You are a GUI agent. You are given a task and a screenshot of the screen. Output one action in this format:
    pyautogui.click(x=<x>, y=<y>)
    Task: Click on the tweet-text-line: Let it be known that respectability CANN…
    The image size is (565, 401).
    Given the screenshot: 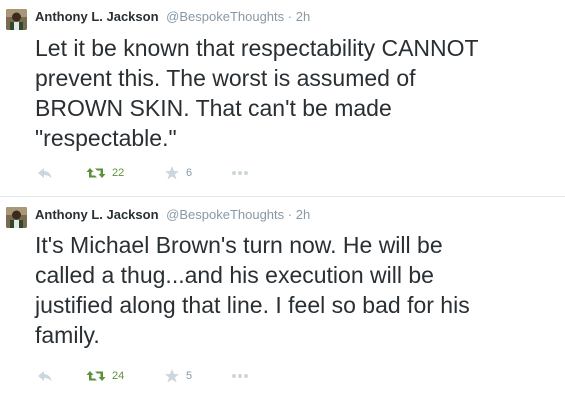 What is the action you would take?
    pyautogui.click(x=257, y=48)
    